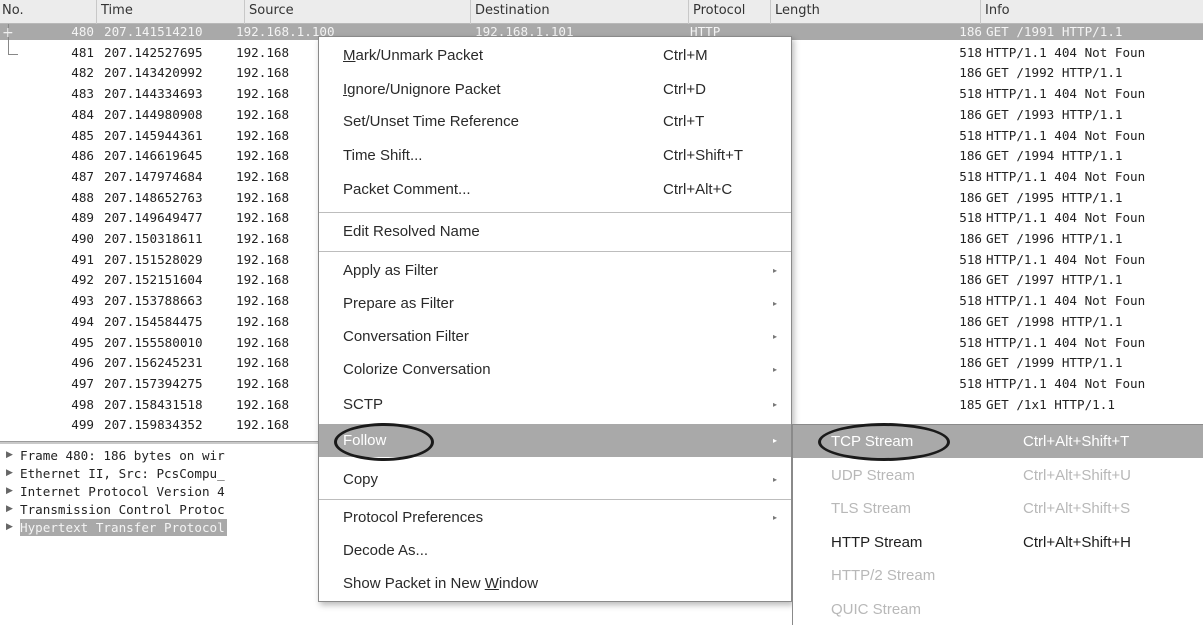 This screenshot has width=1203, height=625. I want to click on packet-cell-time: 207.154584475, so click(153, 321).